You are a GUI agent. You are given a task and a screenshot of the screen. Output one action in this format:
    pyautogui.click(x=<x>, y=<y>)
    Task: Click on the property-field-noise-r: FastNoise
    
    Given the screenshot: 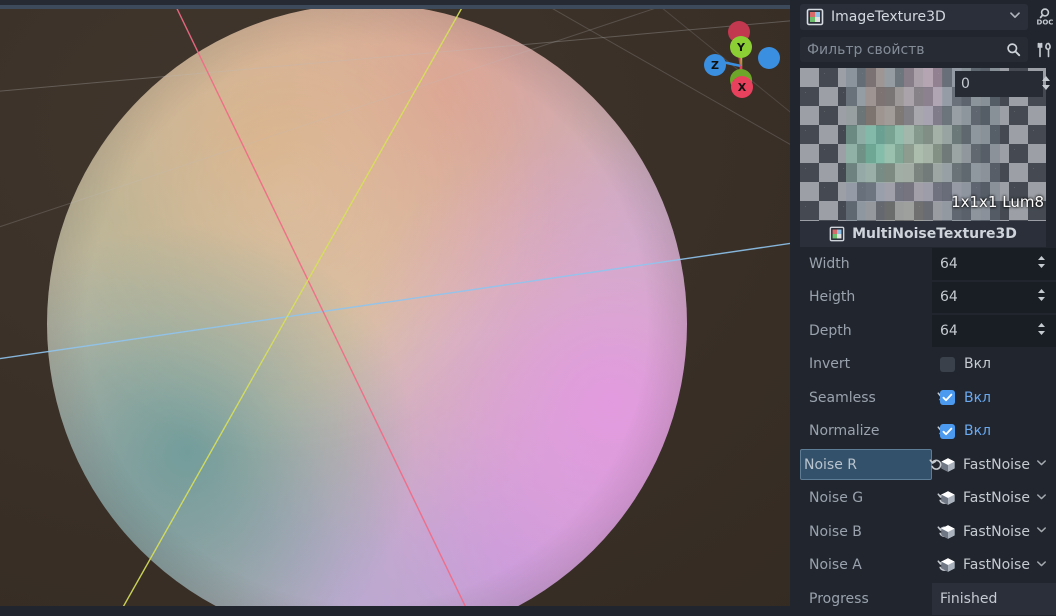 What is the action you would take?
    pyautogui.click(x=994, y=465)
    